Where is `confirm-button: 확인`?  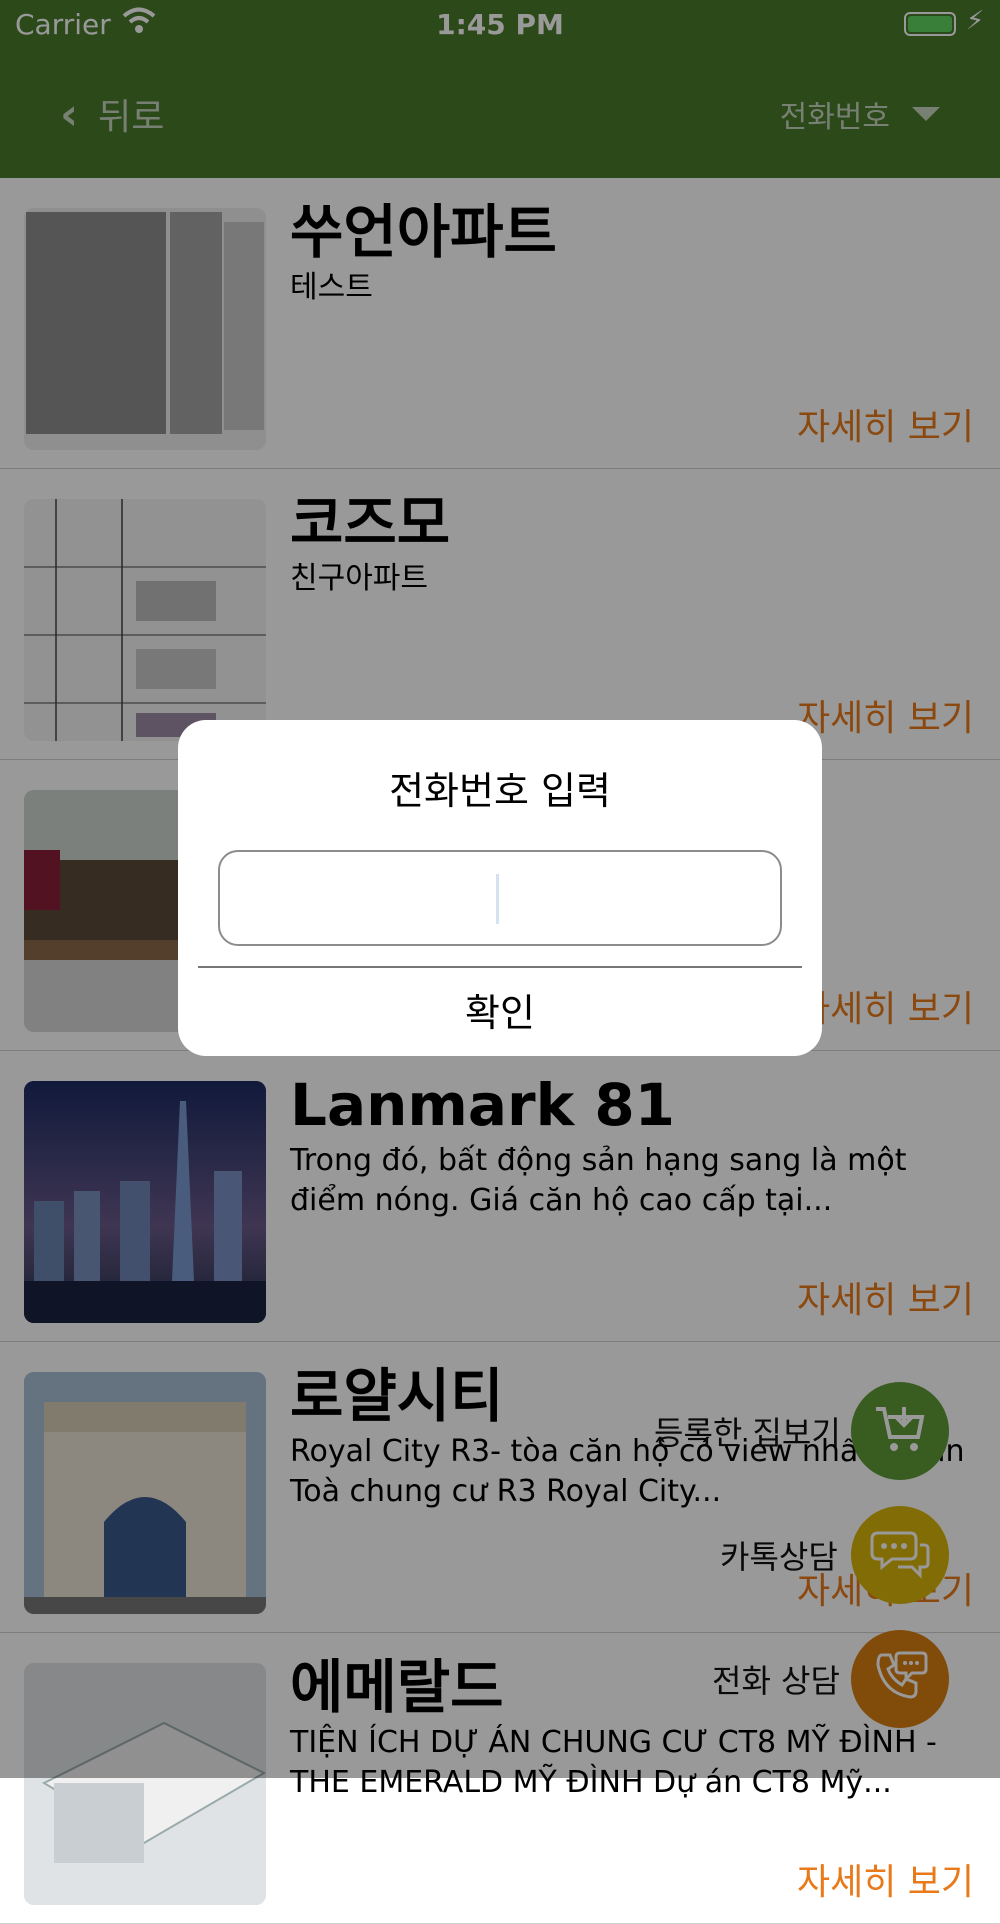 confirm-button: 확인 is located at coordinates (500, 1009).